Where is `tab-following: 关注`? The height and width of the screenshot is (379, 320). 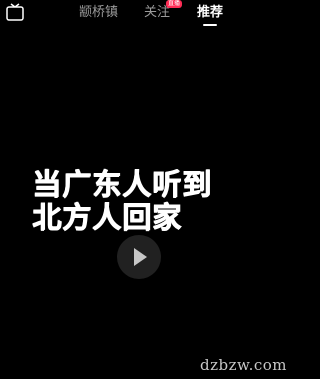 tab-following: 关注 is located at coordinates (157, 13).